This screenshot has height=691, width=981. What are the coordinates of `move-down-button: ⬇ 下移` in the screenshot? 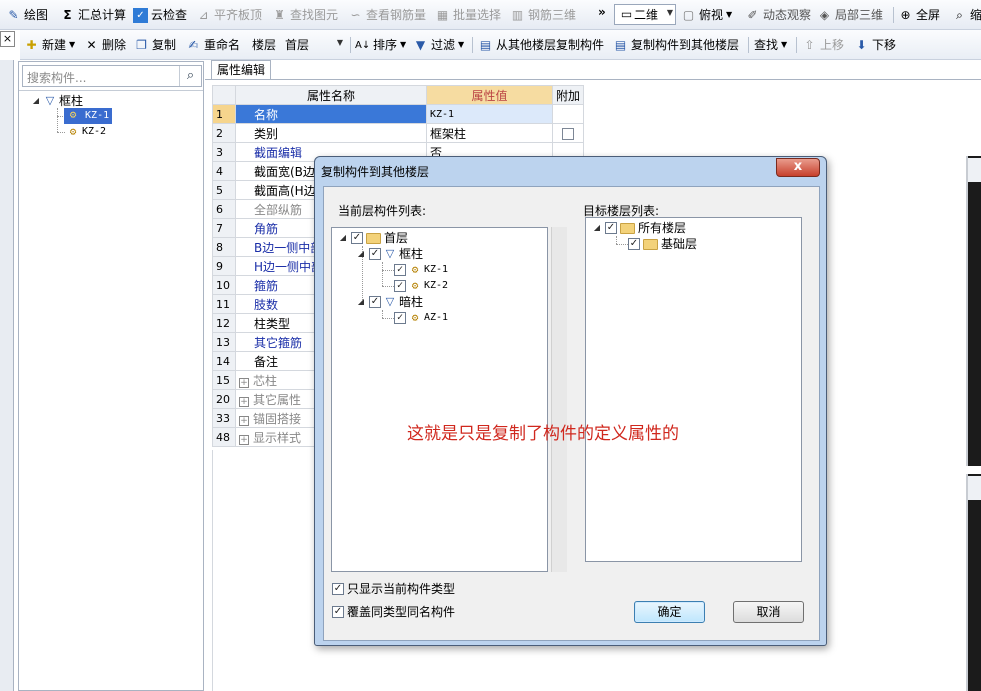 It's located at (875, 45).